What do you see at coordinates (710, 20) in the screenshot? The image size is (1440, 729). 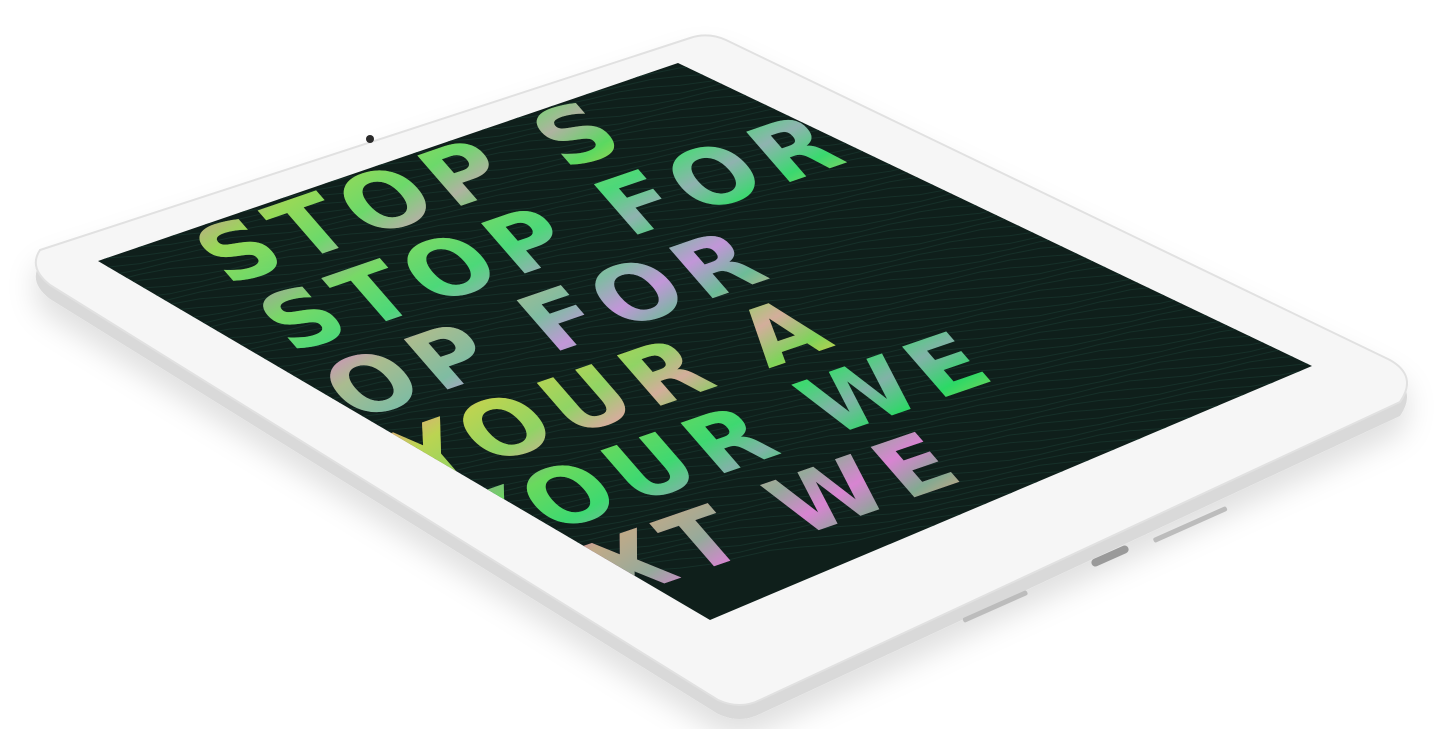 I see `wave-line` at bounding box center [710, 20].